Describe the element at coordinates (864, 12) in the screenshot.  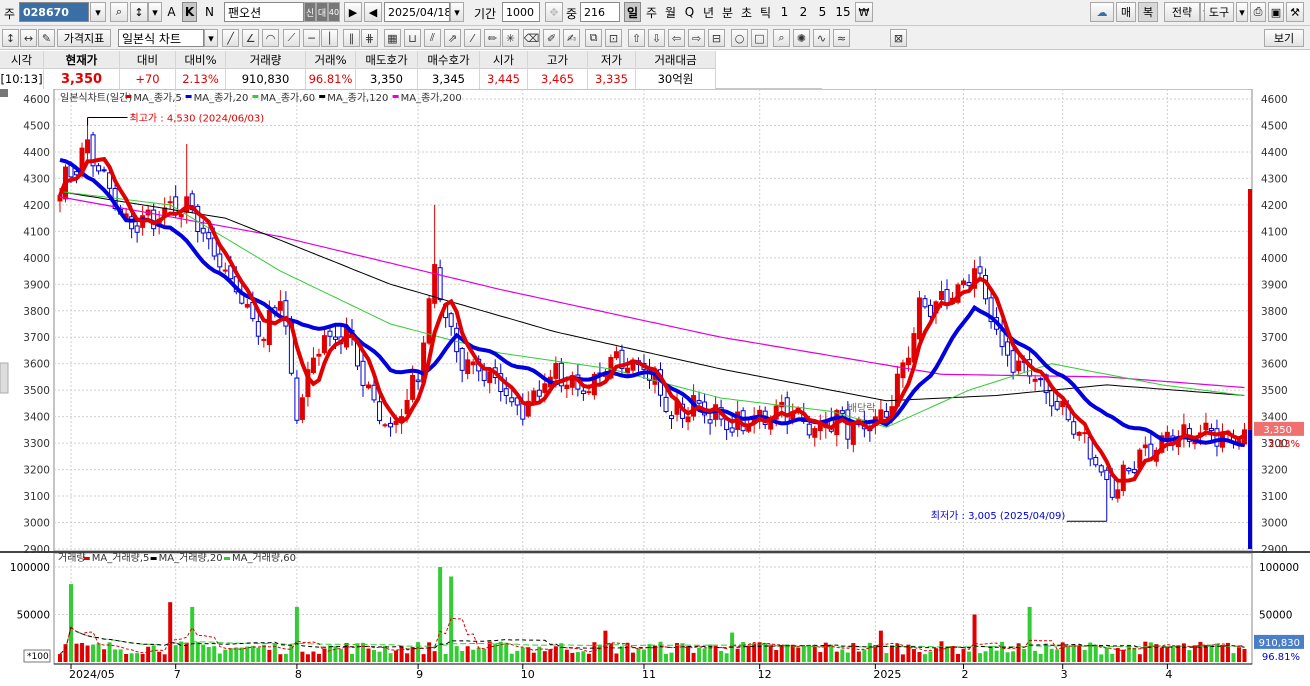
I see `won-icon: ₩` at that location.